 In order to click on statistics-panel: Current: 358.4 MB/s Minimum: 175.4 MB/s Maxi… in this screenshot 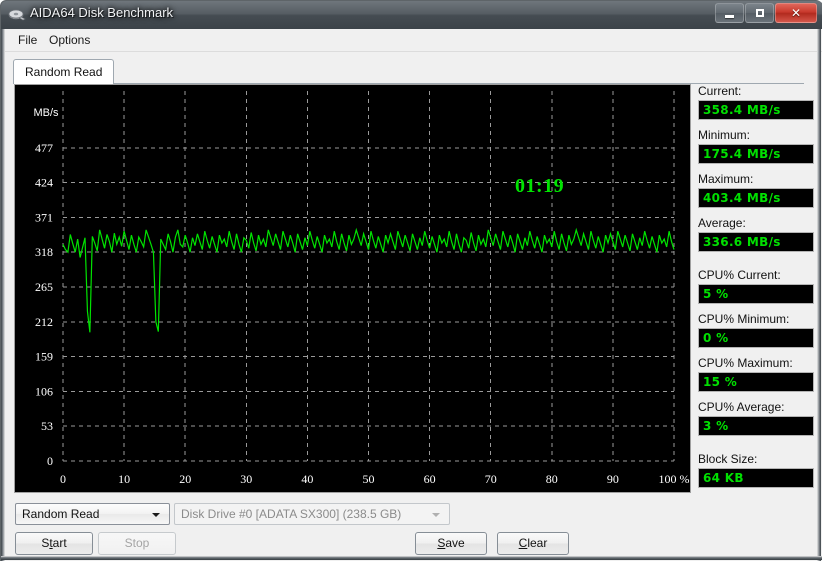, I will do `click(756, 290)`.